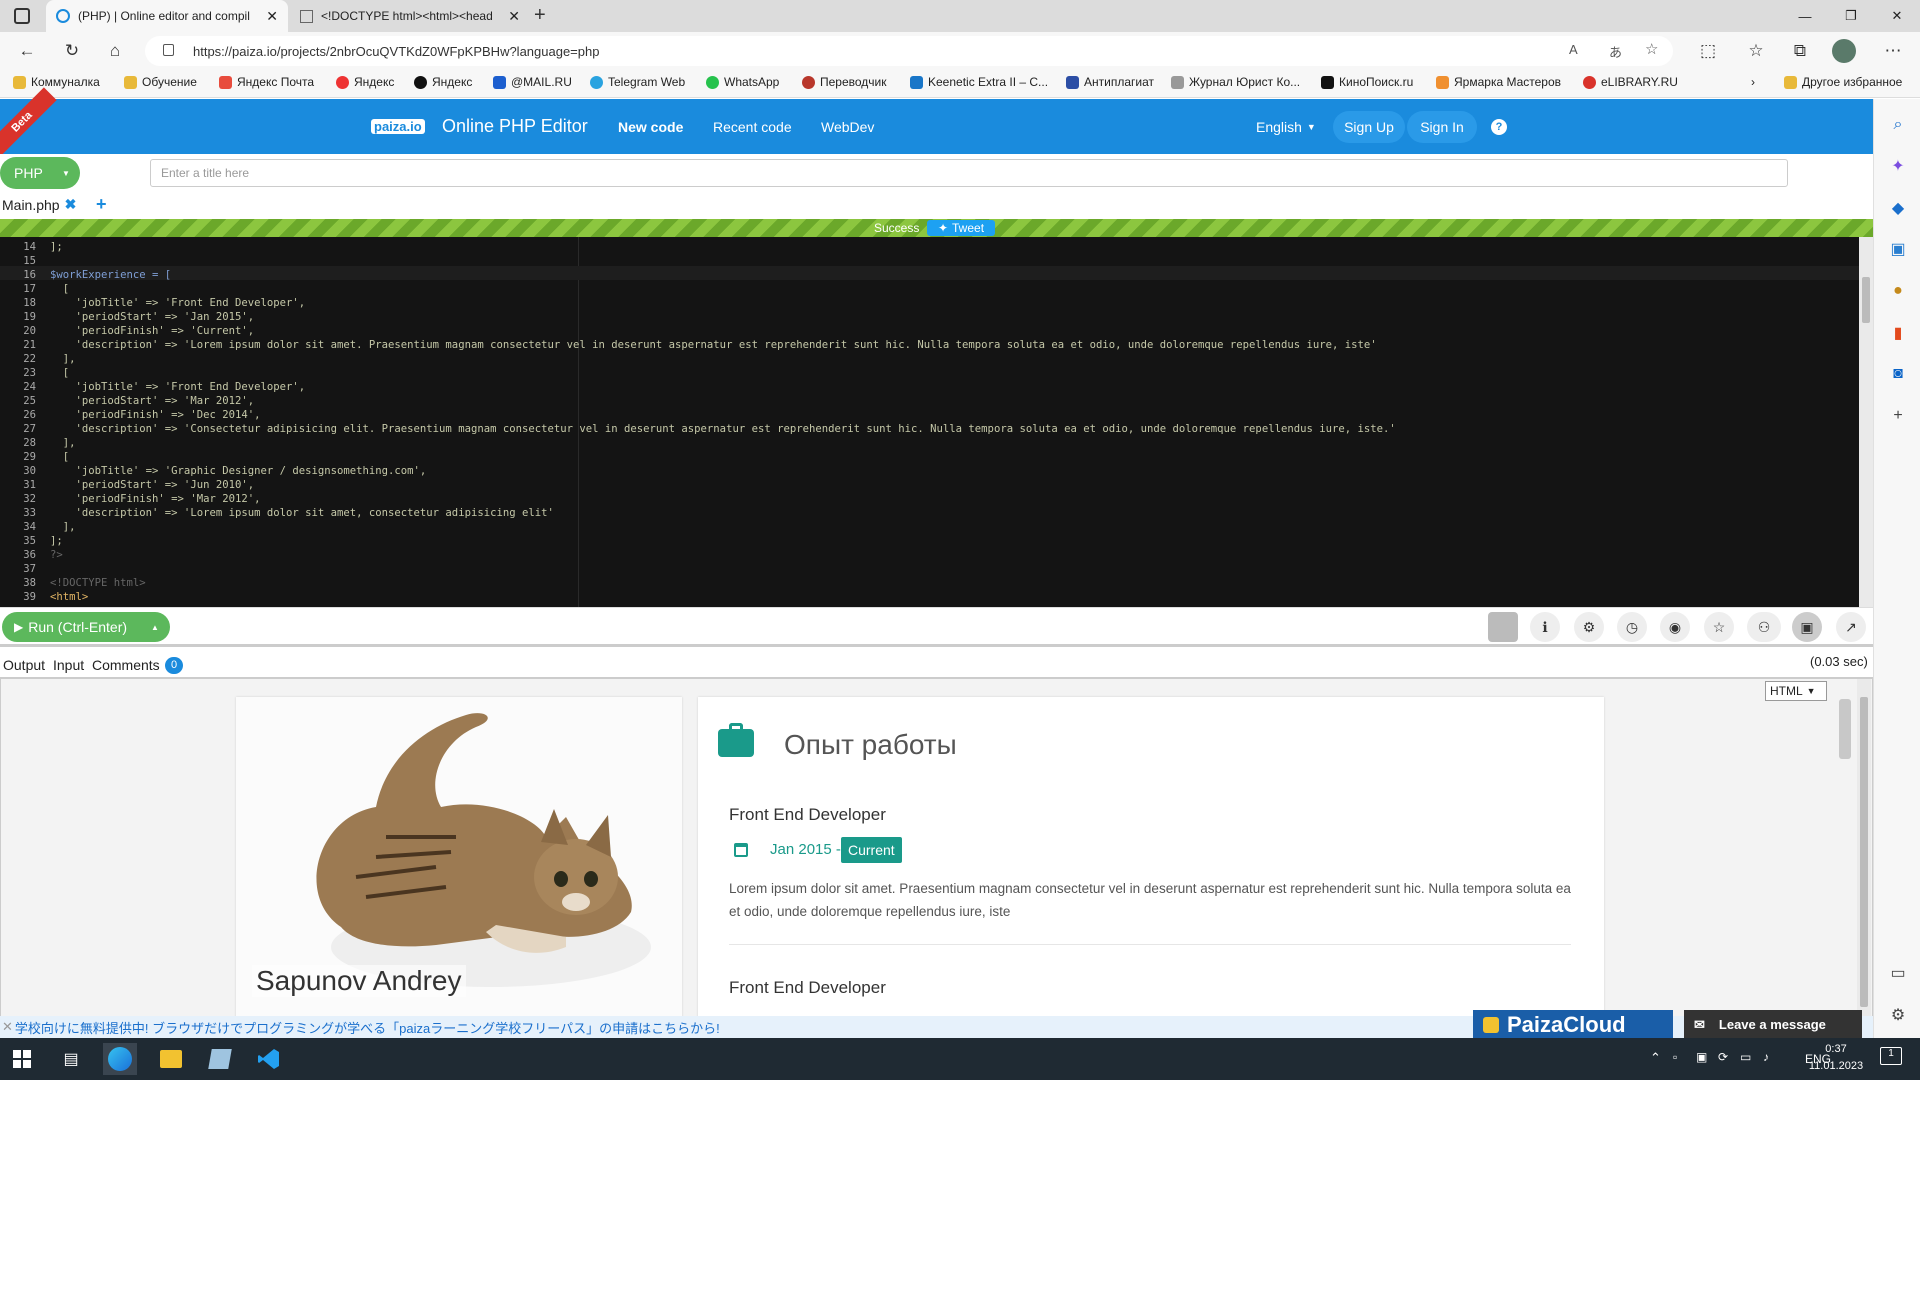 The height and width of the screenshot is (1298, 1920). What do you see at coordinates (1701, 1057) in the screenshot?
I see `tray-screen-icon: ▣` at bounding box center [1701, 1057].